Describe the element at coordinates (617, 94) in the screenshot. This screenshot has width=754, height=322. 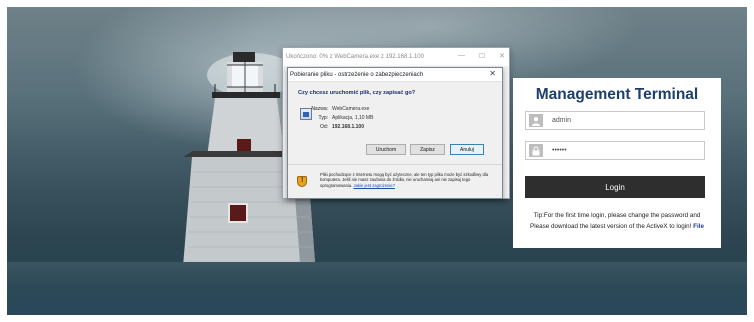
I see `page-title: Management Terminal` at that location.